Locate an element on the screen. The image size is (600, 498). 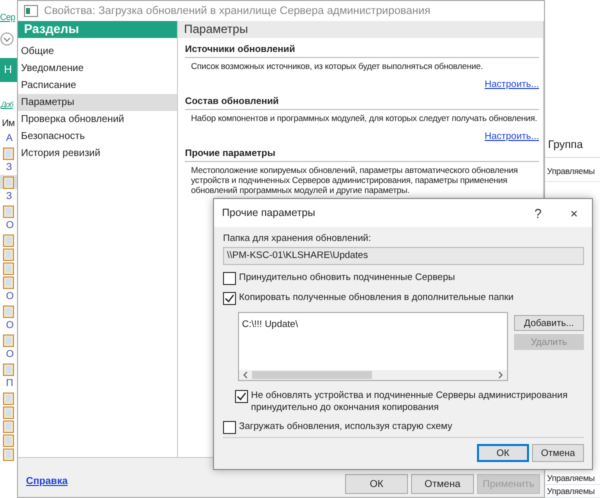
dialog-title: Прочие параметры is located at coordinates (269, 213).